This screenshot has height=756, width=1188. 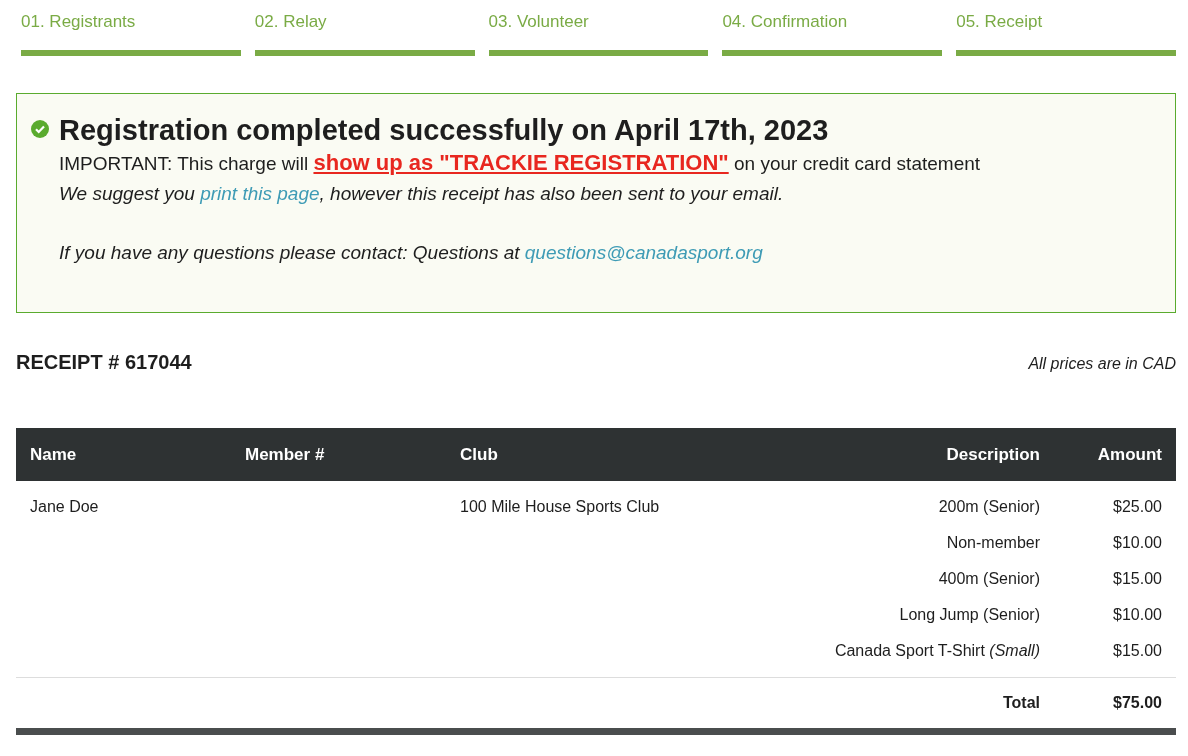 What do you see at coordinates (64, 506) in the screenshot?
I see `table-cell: Jane Doe` at bounding box center [64, 506].